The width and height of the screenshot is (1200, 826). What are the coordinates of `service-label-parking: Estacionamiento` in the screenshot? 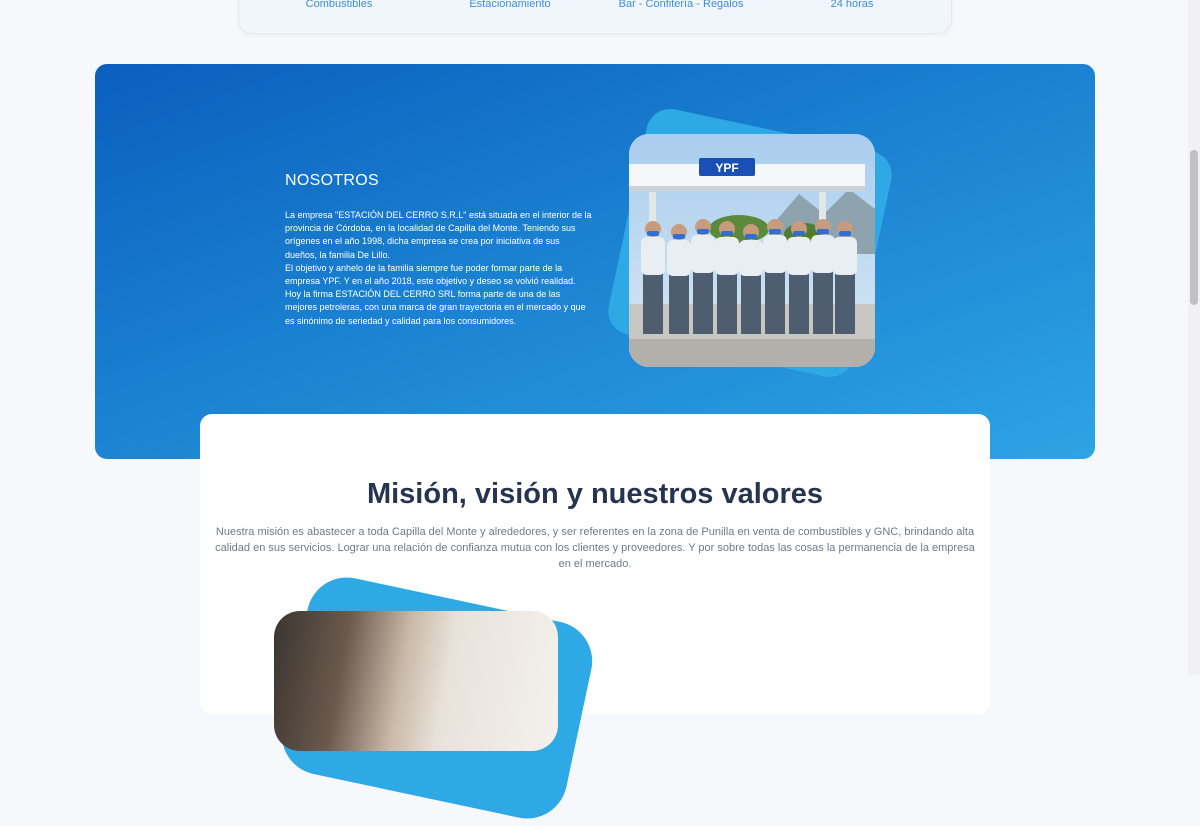 It's located at (510, 5).